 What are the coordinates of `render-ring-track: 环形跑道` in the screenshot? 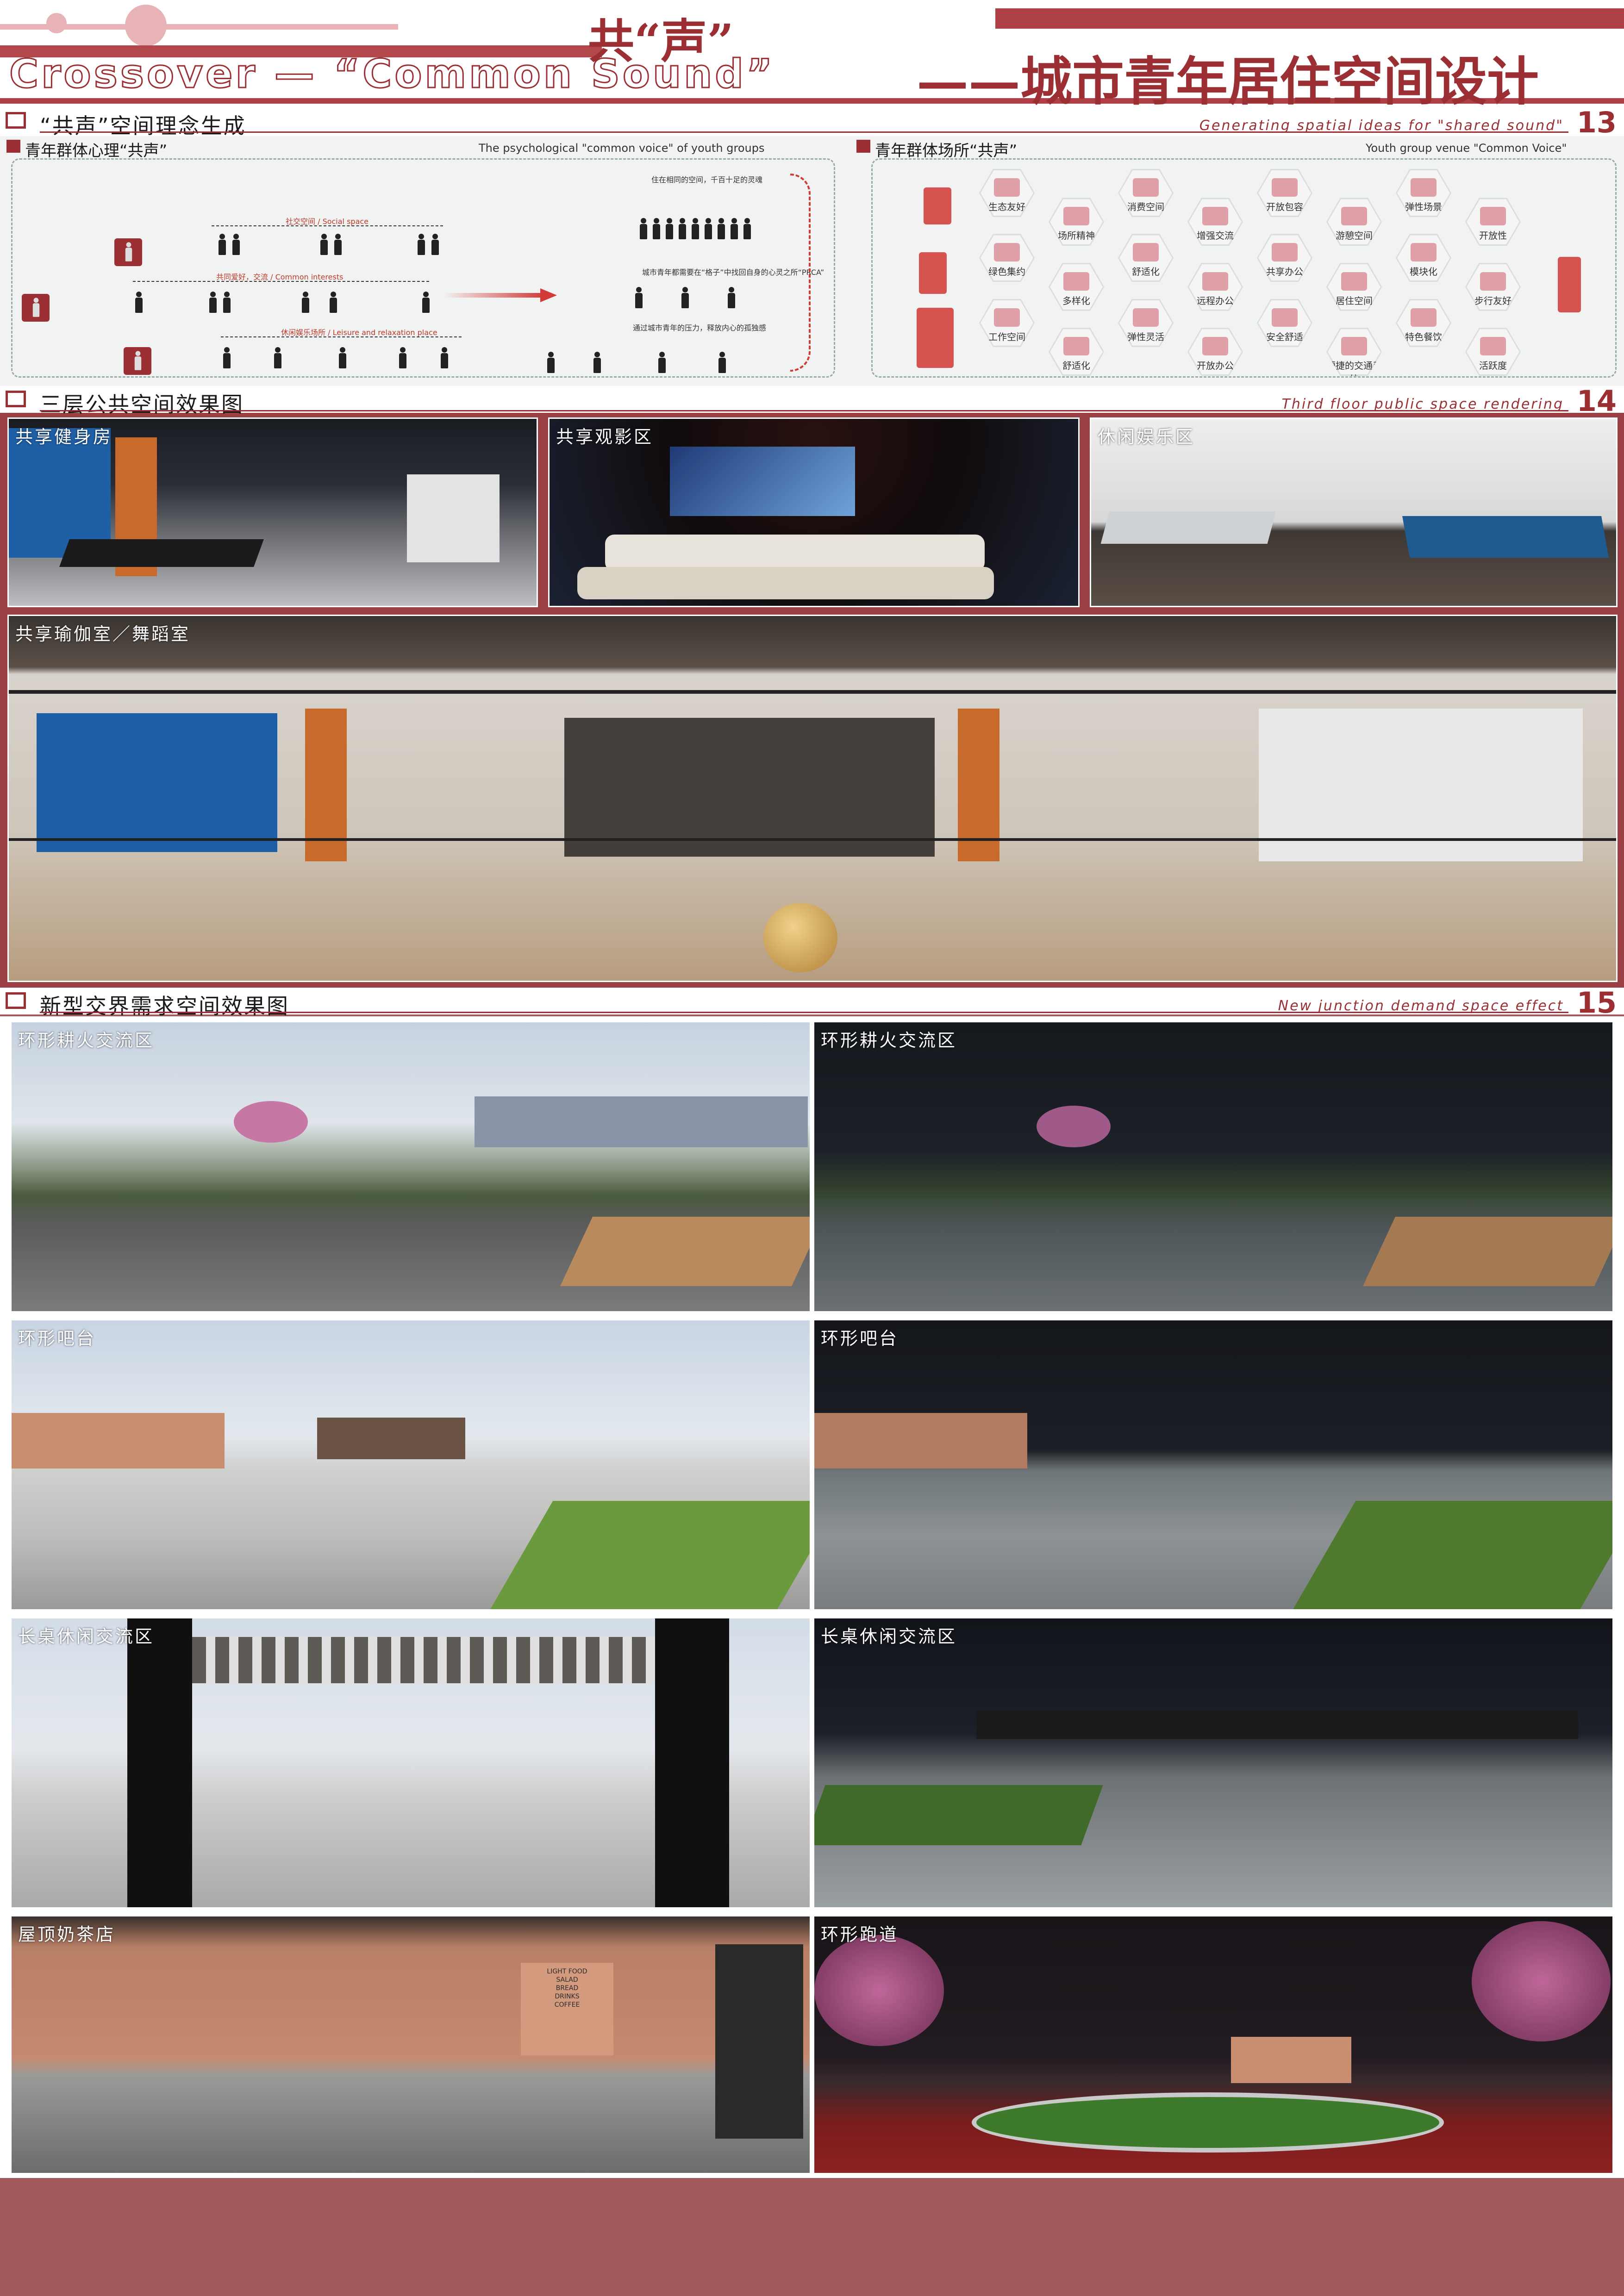 It's located at (1213, 2044).